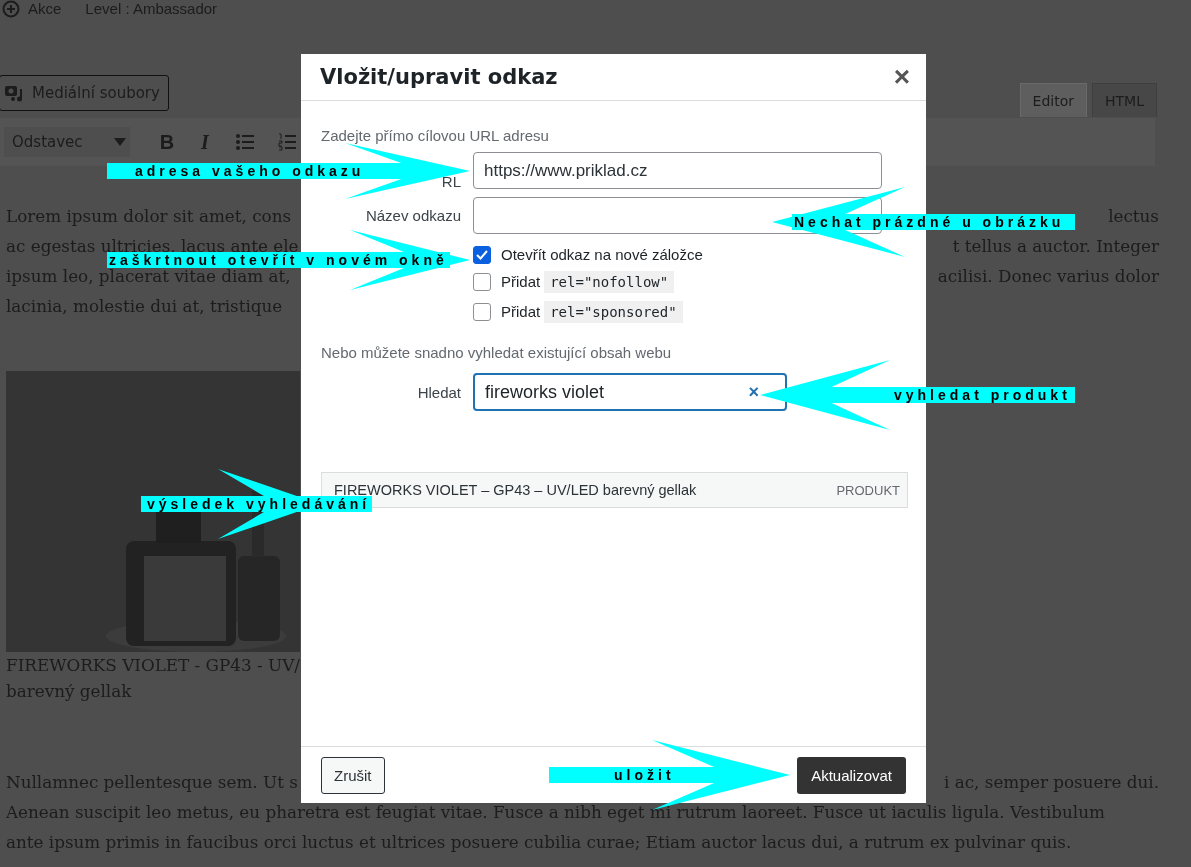 This screenshot has height=867, width=1191. What do you see at coordinates (602, 254) in the screenshot?
I see `checkbox-label: Otevřít odkaz na nové záložce` at bounding box center [602, 254].